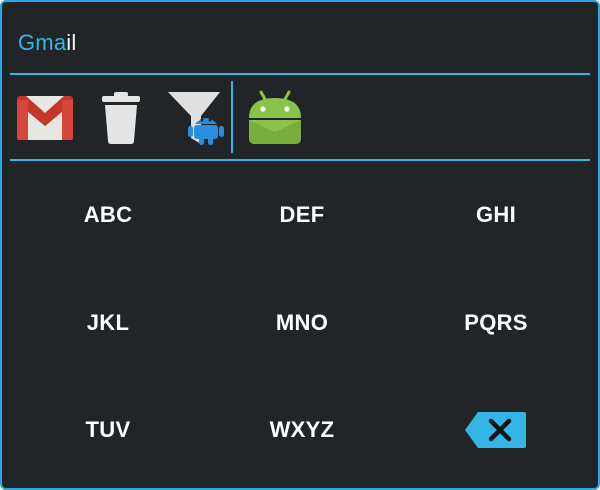  I want to click on gmail-icon, so click(45, 117).